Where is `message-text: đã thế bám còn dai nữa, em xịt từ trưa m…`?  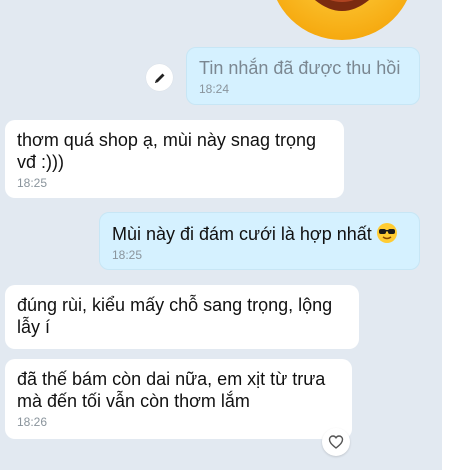 message-text: đã thế bám còn dai nữa, em xịt từ trưa m… is located at coordinates (171, 390).